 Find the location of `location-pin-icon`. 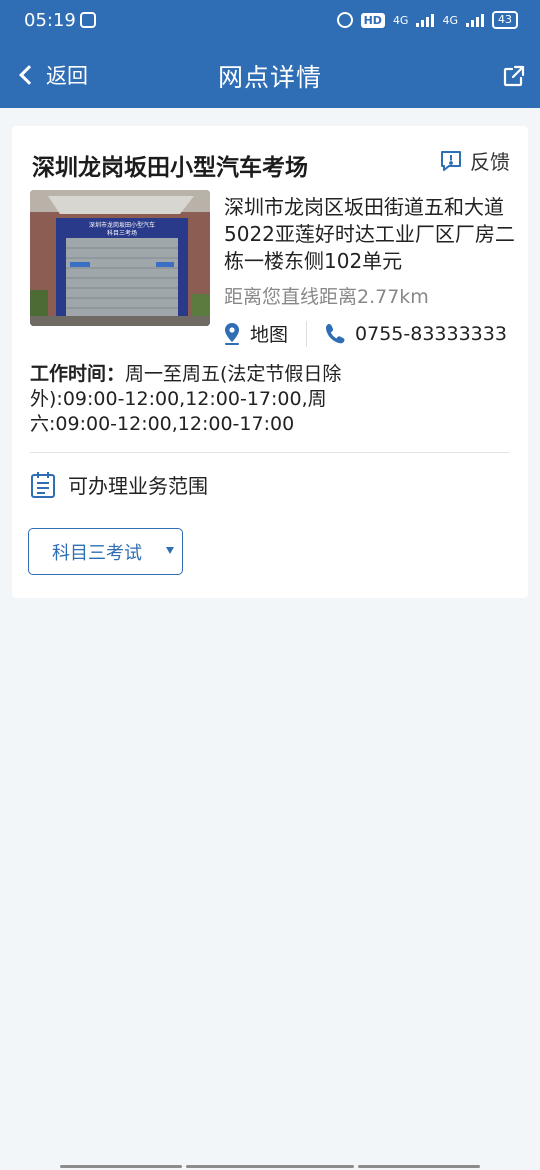

location-pin-icon is located at coordinates (232, 333).